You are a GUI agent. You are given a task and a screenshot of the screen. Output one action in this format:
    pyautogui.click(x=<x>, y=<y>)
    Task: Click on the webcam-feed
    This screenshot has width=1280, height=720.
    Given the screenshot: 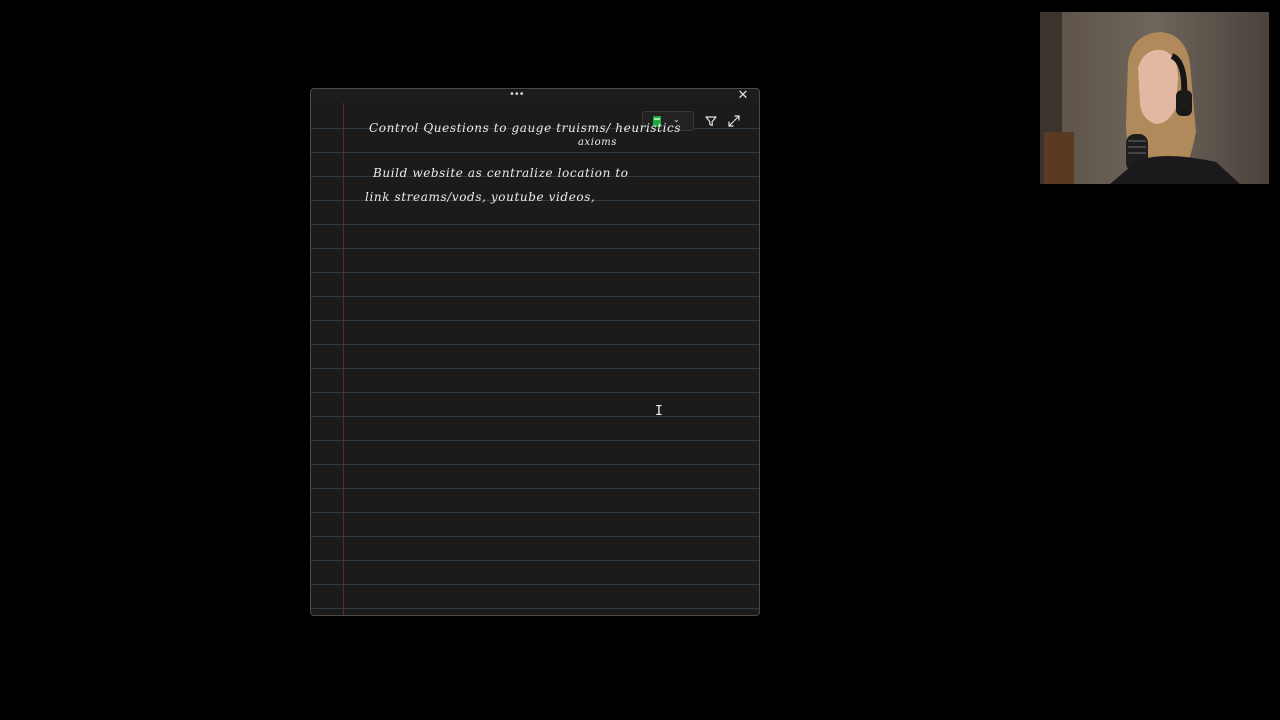 What is the action you would take?
    pyautogui.click(x=1154, y=98)
    